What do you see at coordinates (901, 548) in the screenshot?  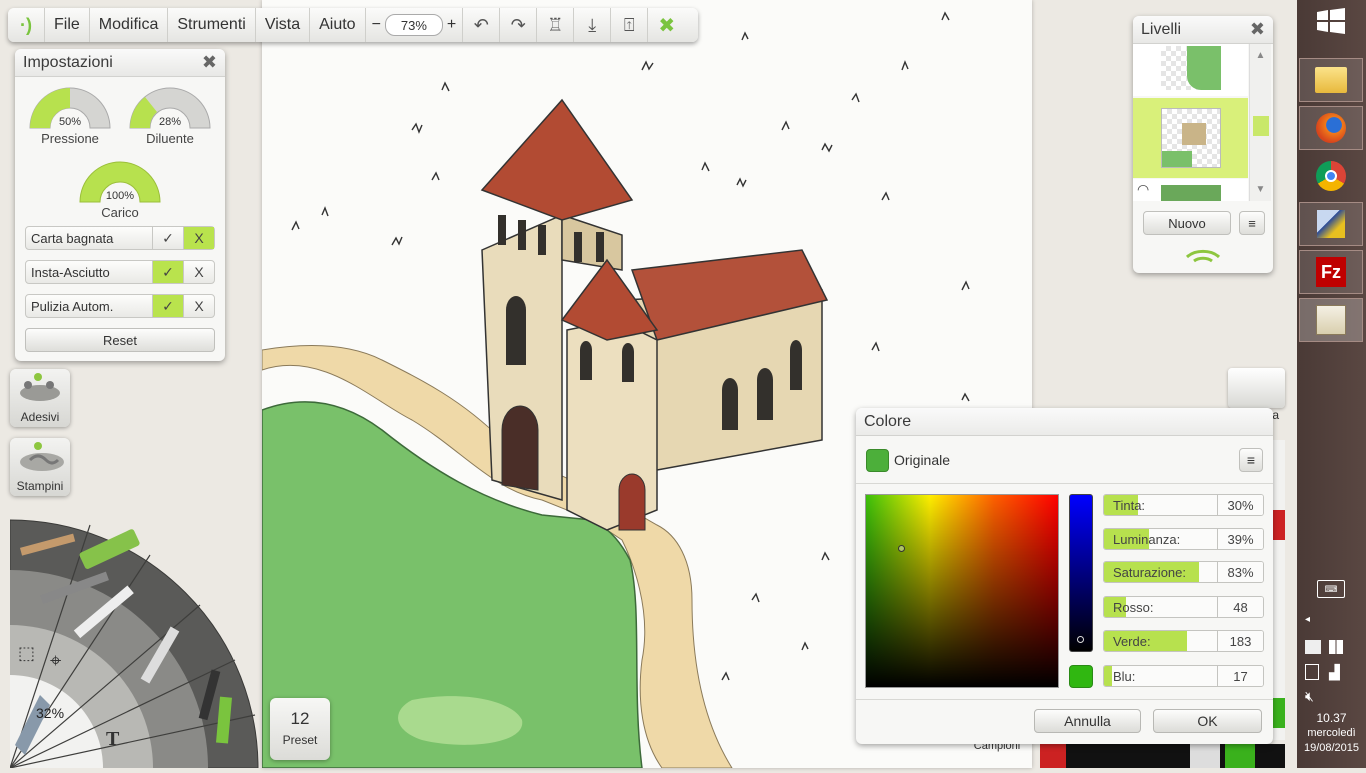 I see `color-field-cursor` at bounding box center [901, 548].